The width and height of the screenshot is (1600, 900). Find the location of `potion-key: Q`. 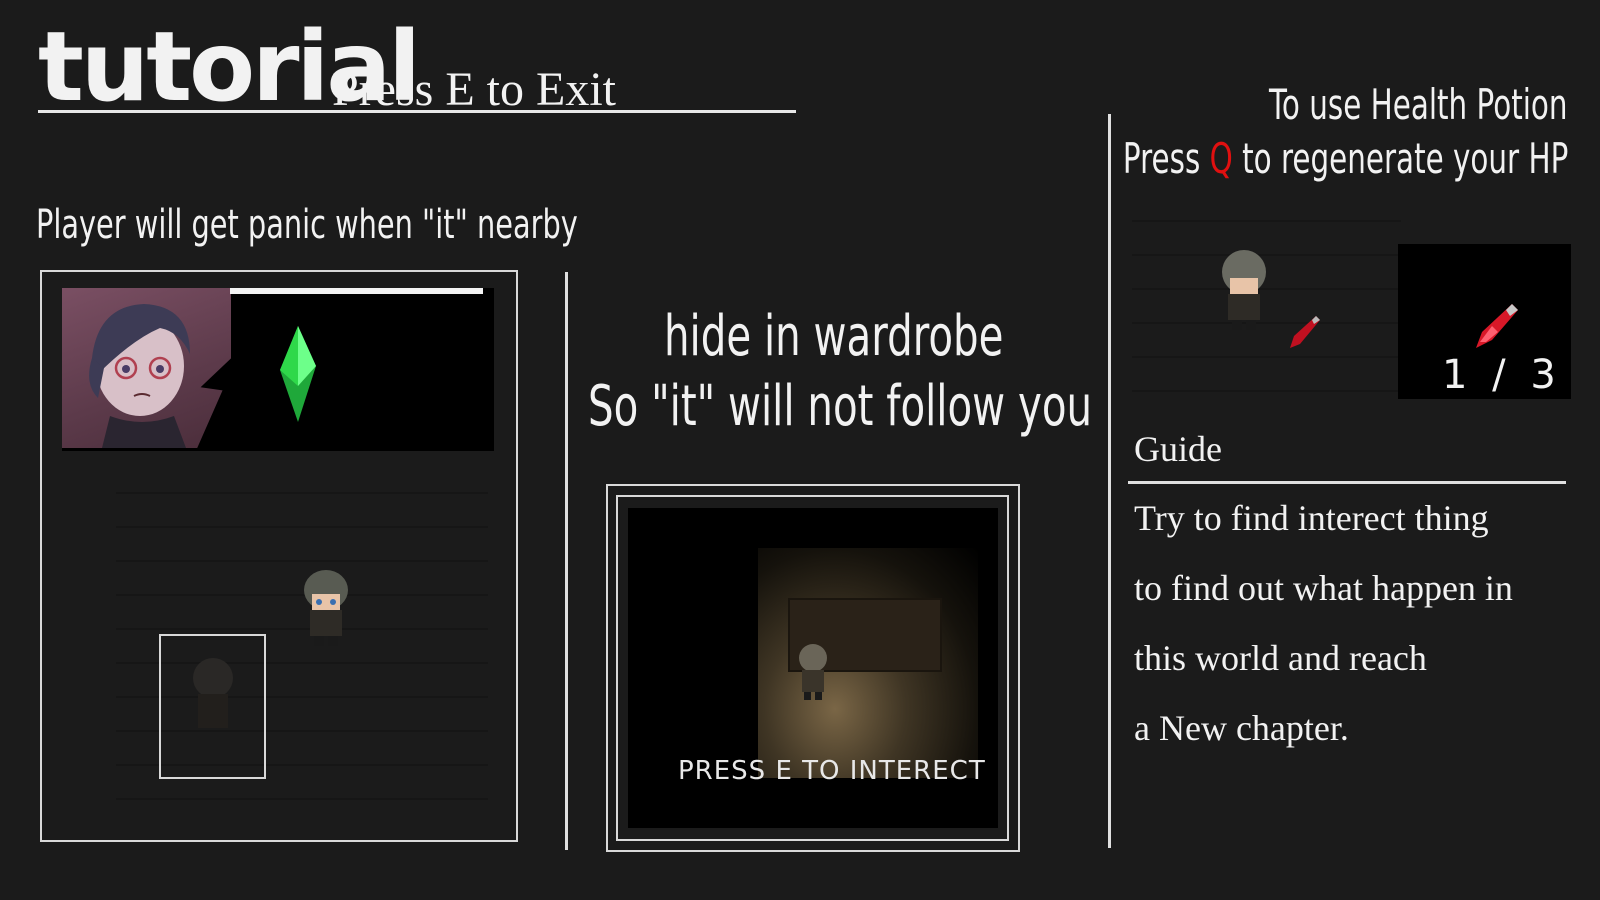

potion-key: Q is located at coordinates (1221, 158).